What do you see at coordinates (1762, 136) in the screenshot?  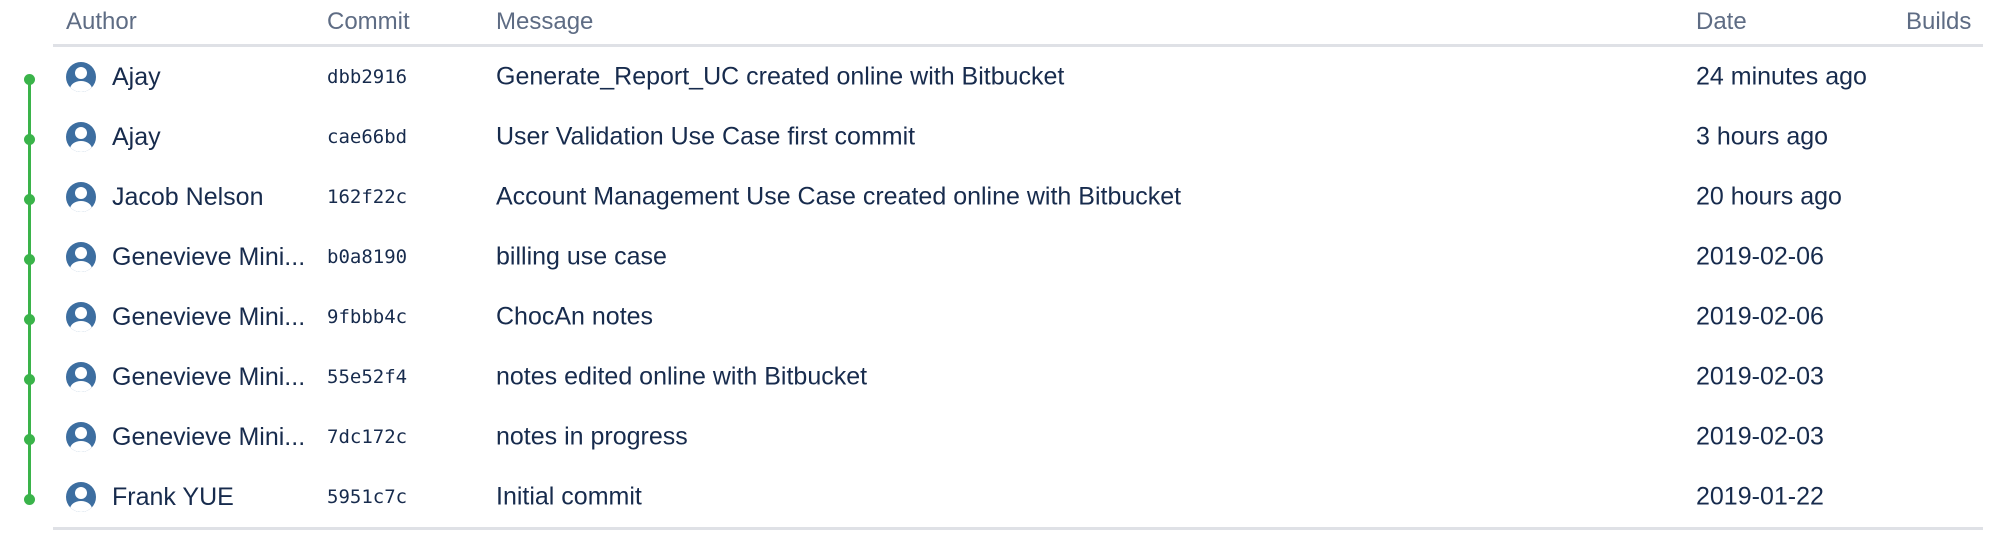 I see `commit-date: 3 hours ago` at bounding box center [1762, 136].